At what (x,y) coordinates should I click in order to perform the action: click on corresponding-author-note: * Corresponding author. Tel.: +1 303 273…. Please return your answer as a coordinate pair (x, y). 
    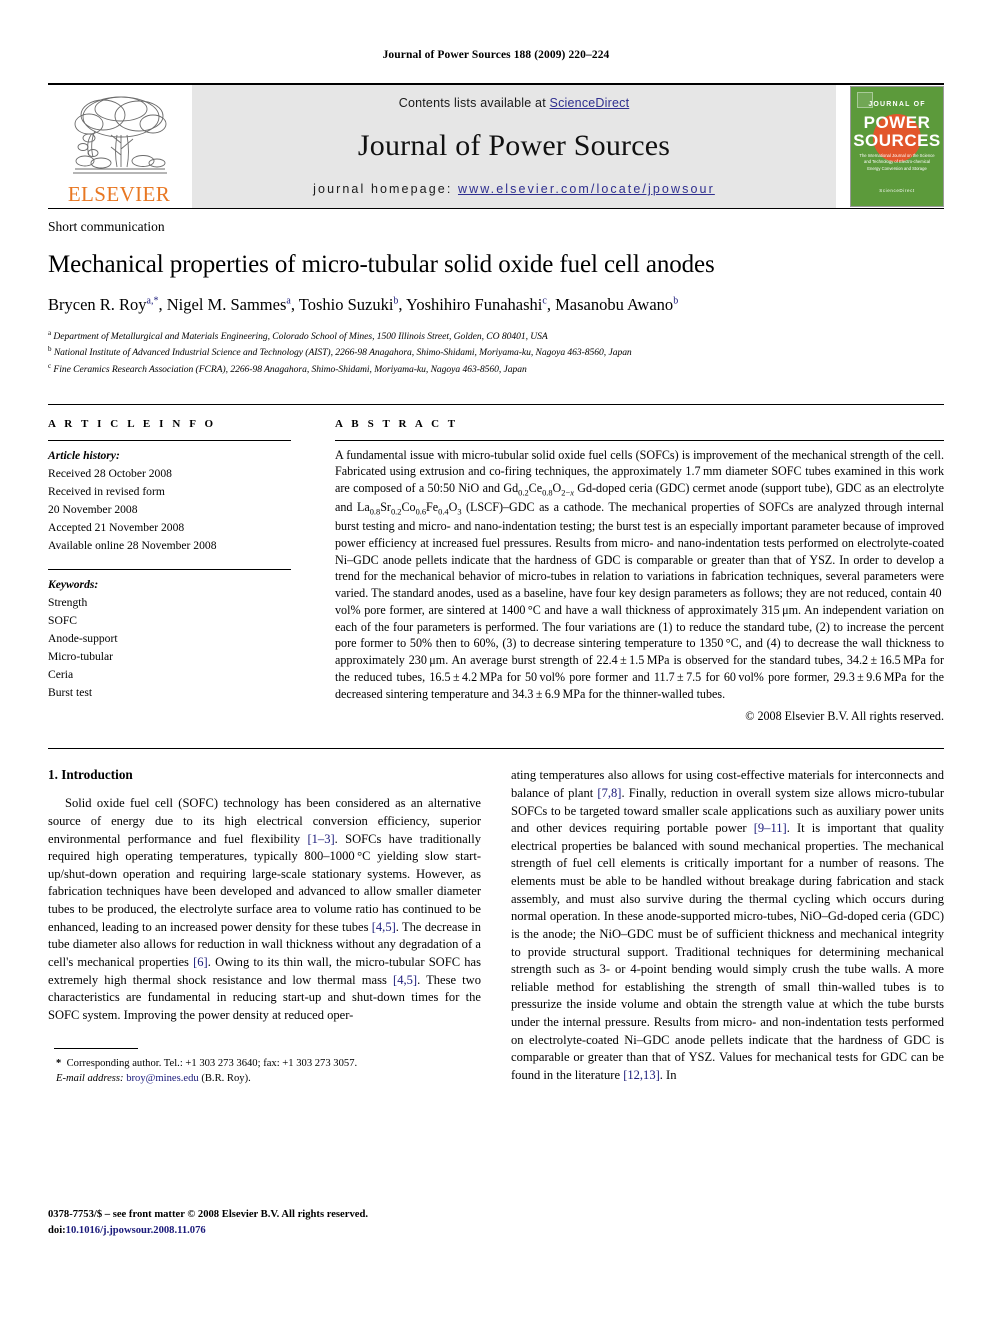
    Looking at the image, I should click on (207, 1064).